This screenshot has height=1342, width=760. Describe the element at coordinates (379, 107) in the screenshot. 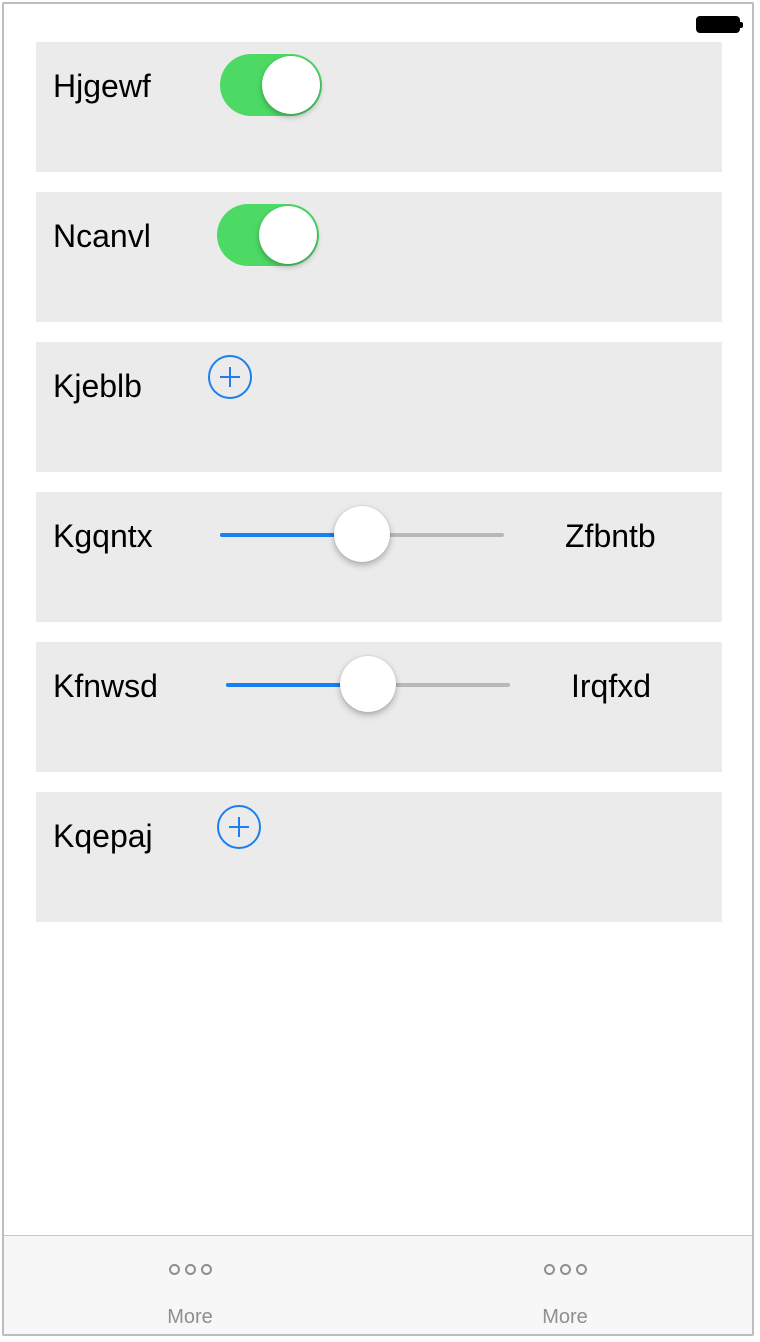

I see `row-hjgewf: Hjgewf` at that location.